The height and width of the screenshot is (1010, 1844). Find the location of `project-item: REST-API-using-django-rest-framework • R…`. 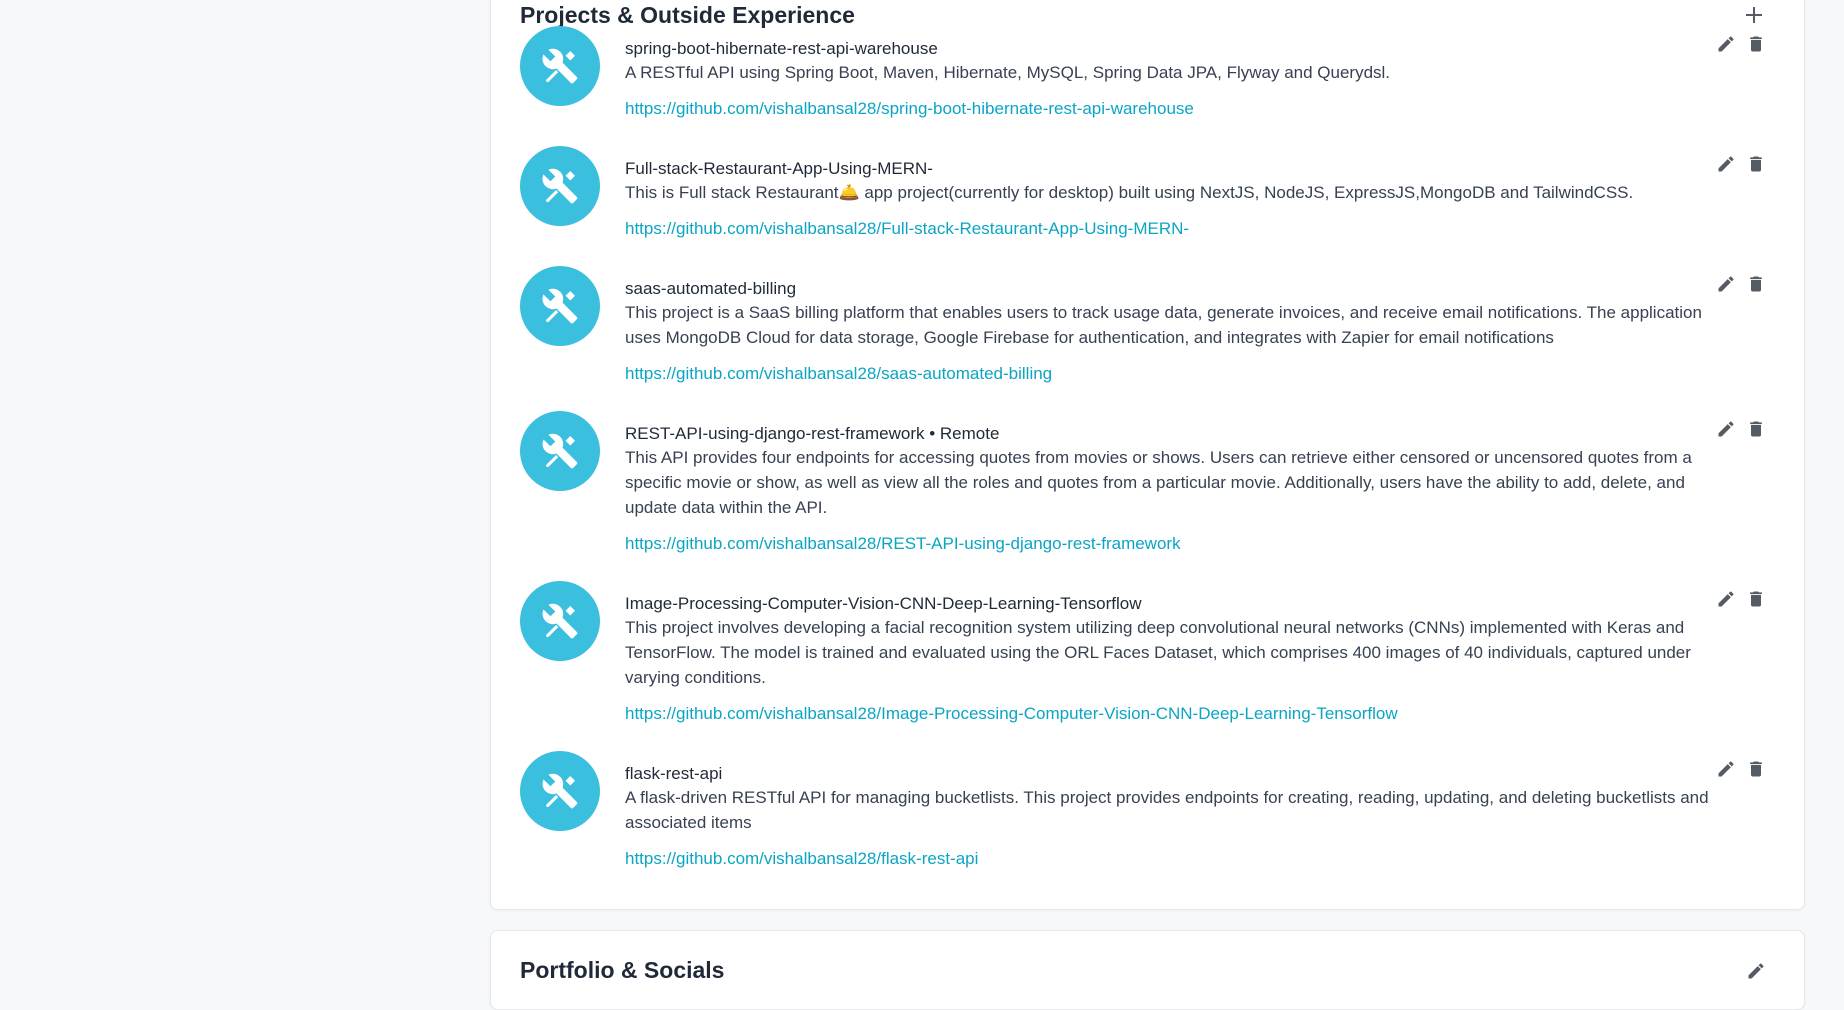

project-item: REST-API-using-django-rest-framework • R… is located at coordinates (1143, 483).